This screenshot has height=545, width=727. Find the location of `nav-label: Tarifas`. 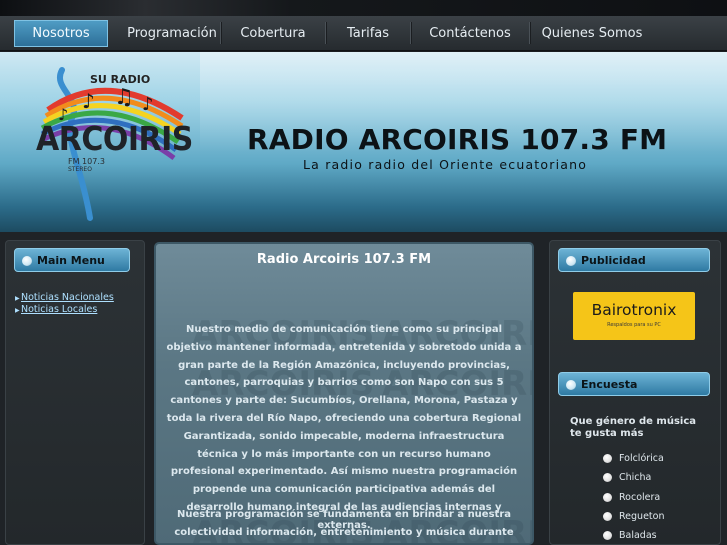

nav-label: Tarifas is located at coordinates (368, 33).